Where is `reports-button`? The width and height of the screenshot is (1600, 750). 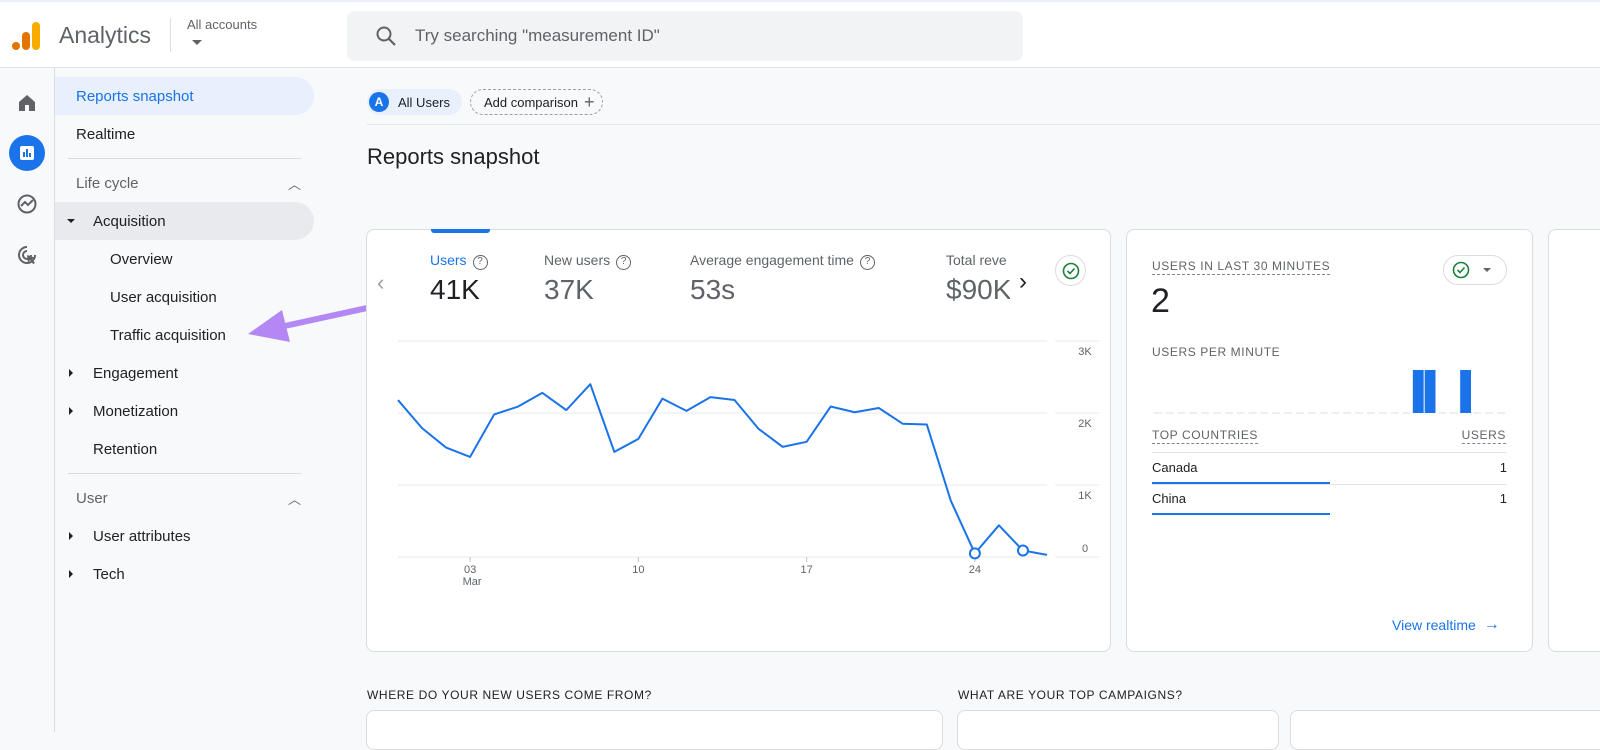 reports-button is located at coordinates (27, 153).